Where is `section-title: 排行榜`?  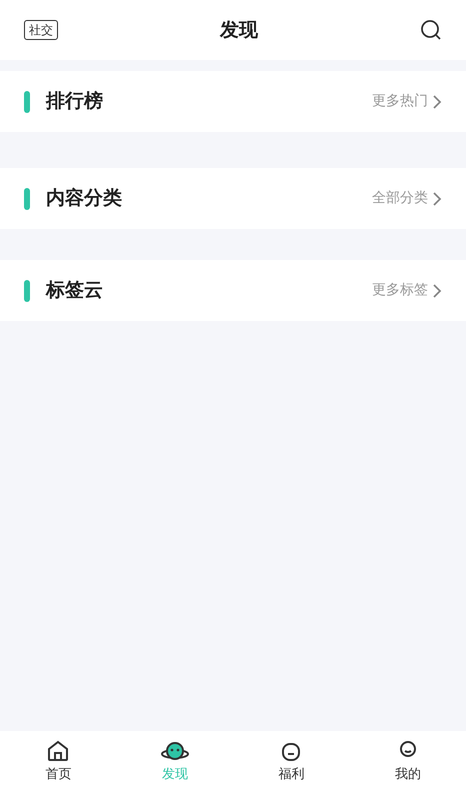
section-title: 排行榜 is located at coordinates (74, 101).